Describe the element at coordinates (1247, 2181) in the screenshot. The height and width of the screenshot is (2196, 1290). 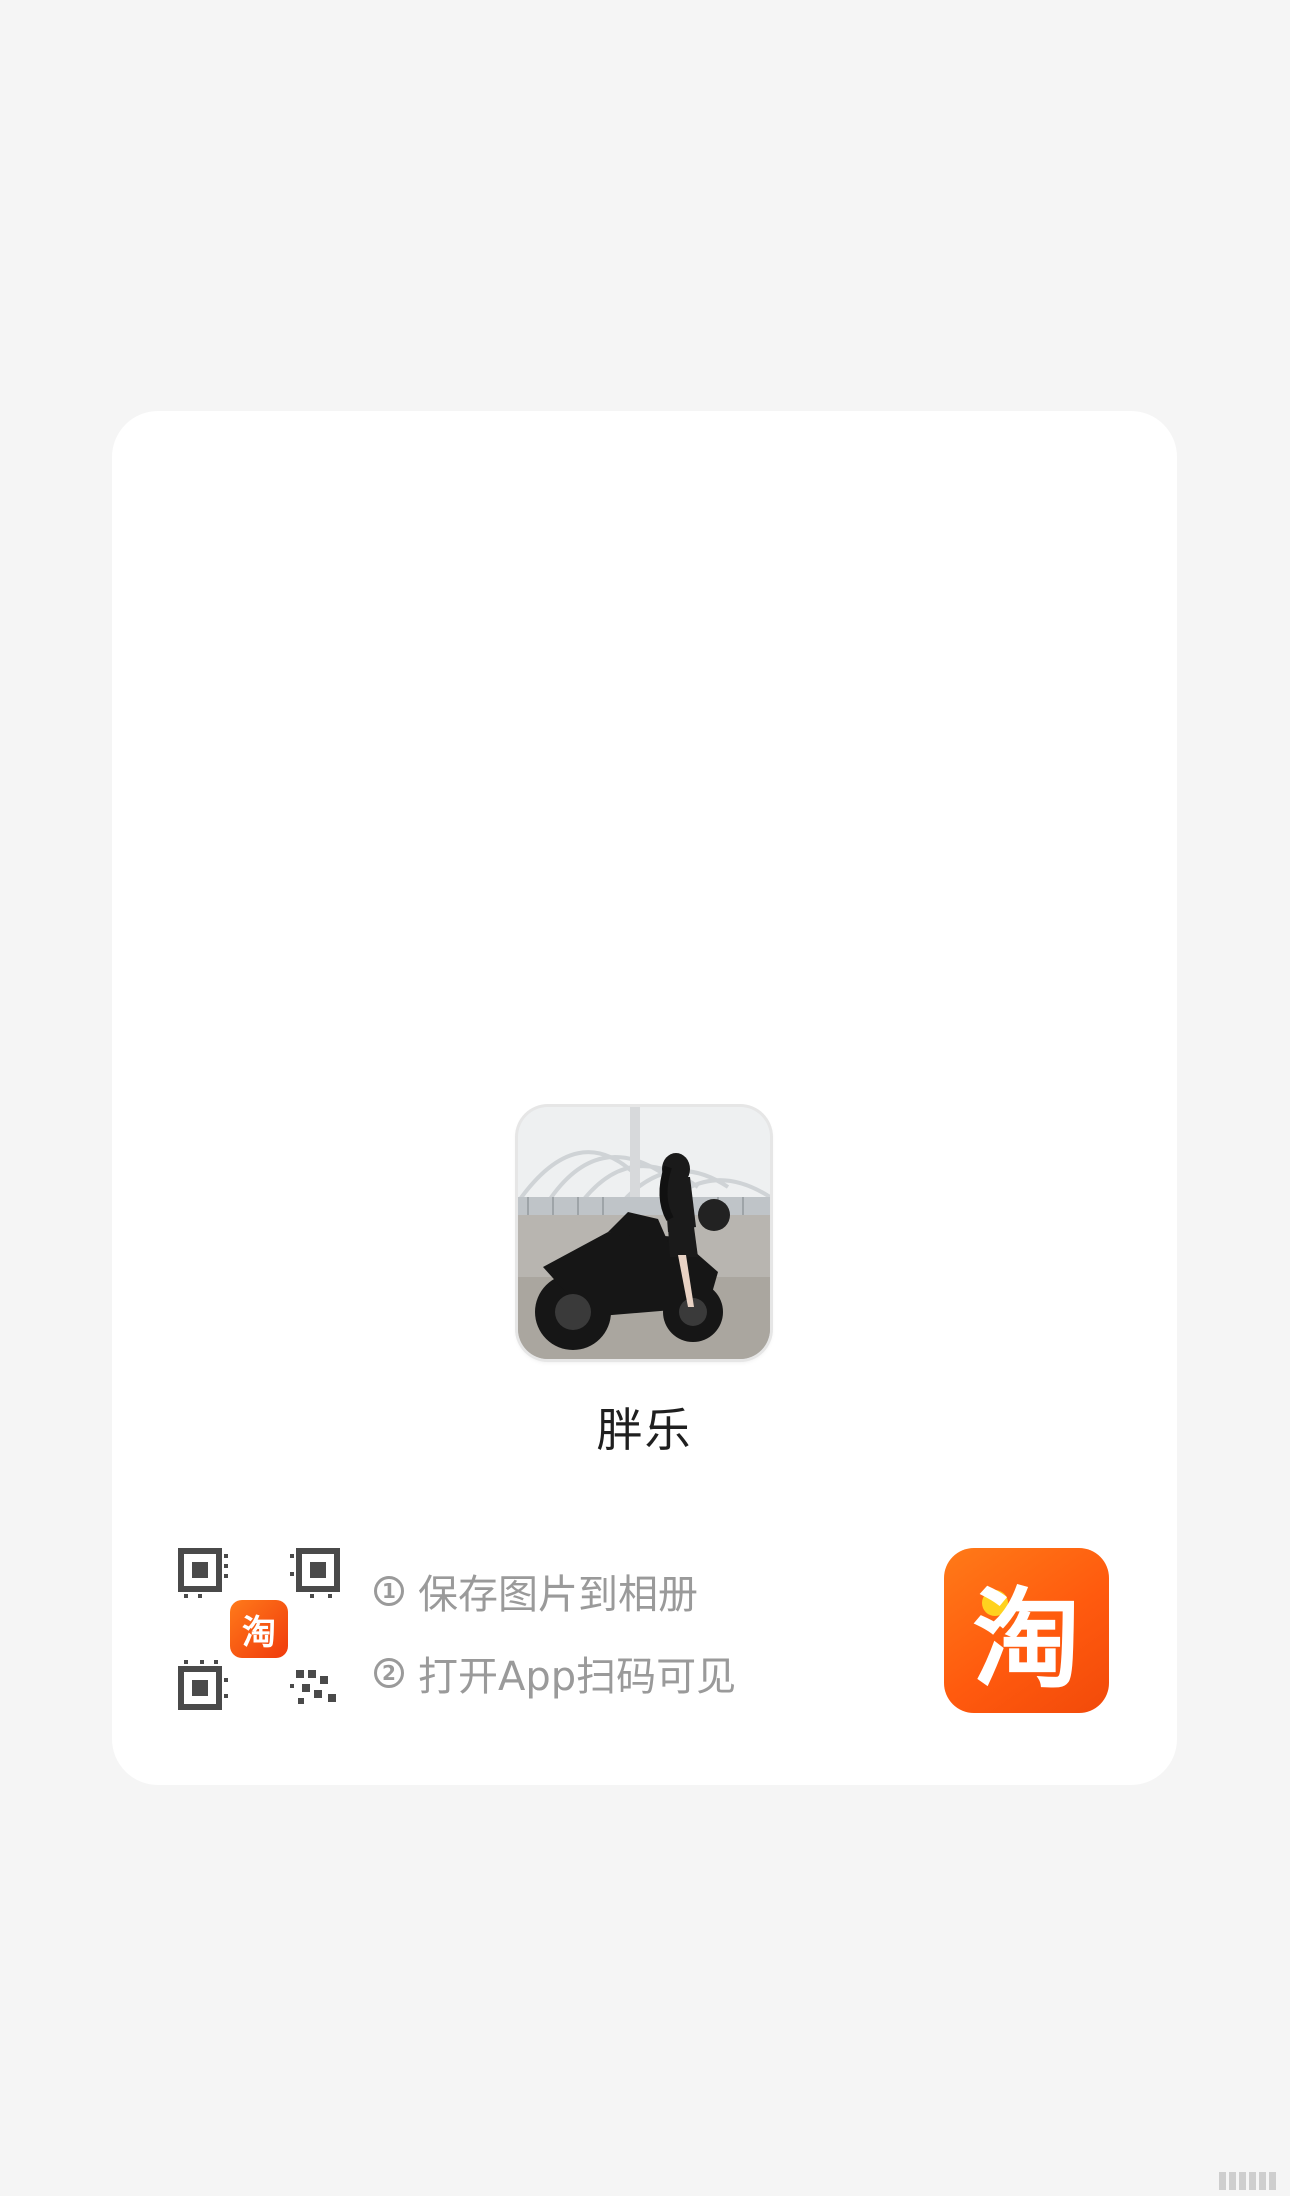
I see `watermark` at that location.